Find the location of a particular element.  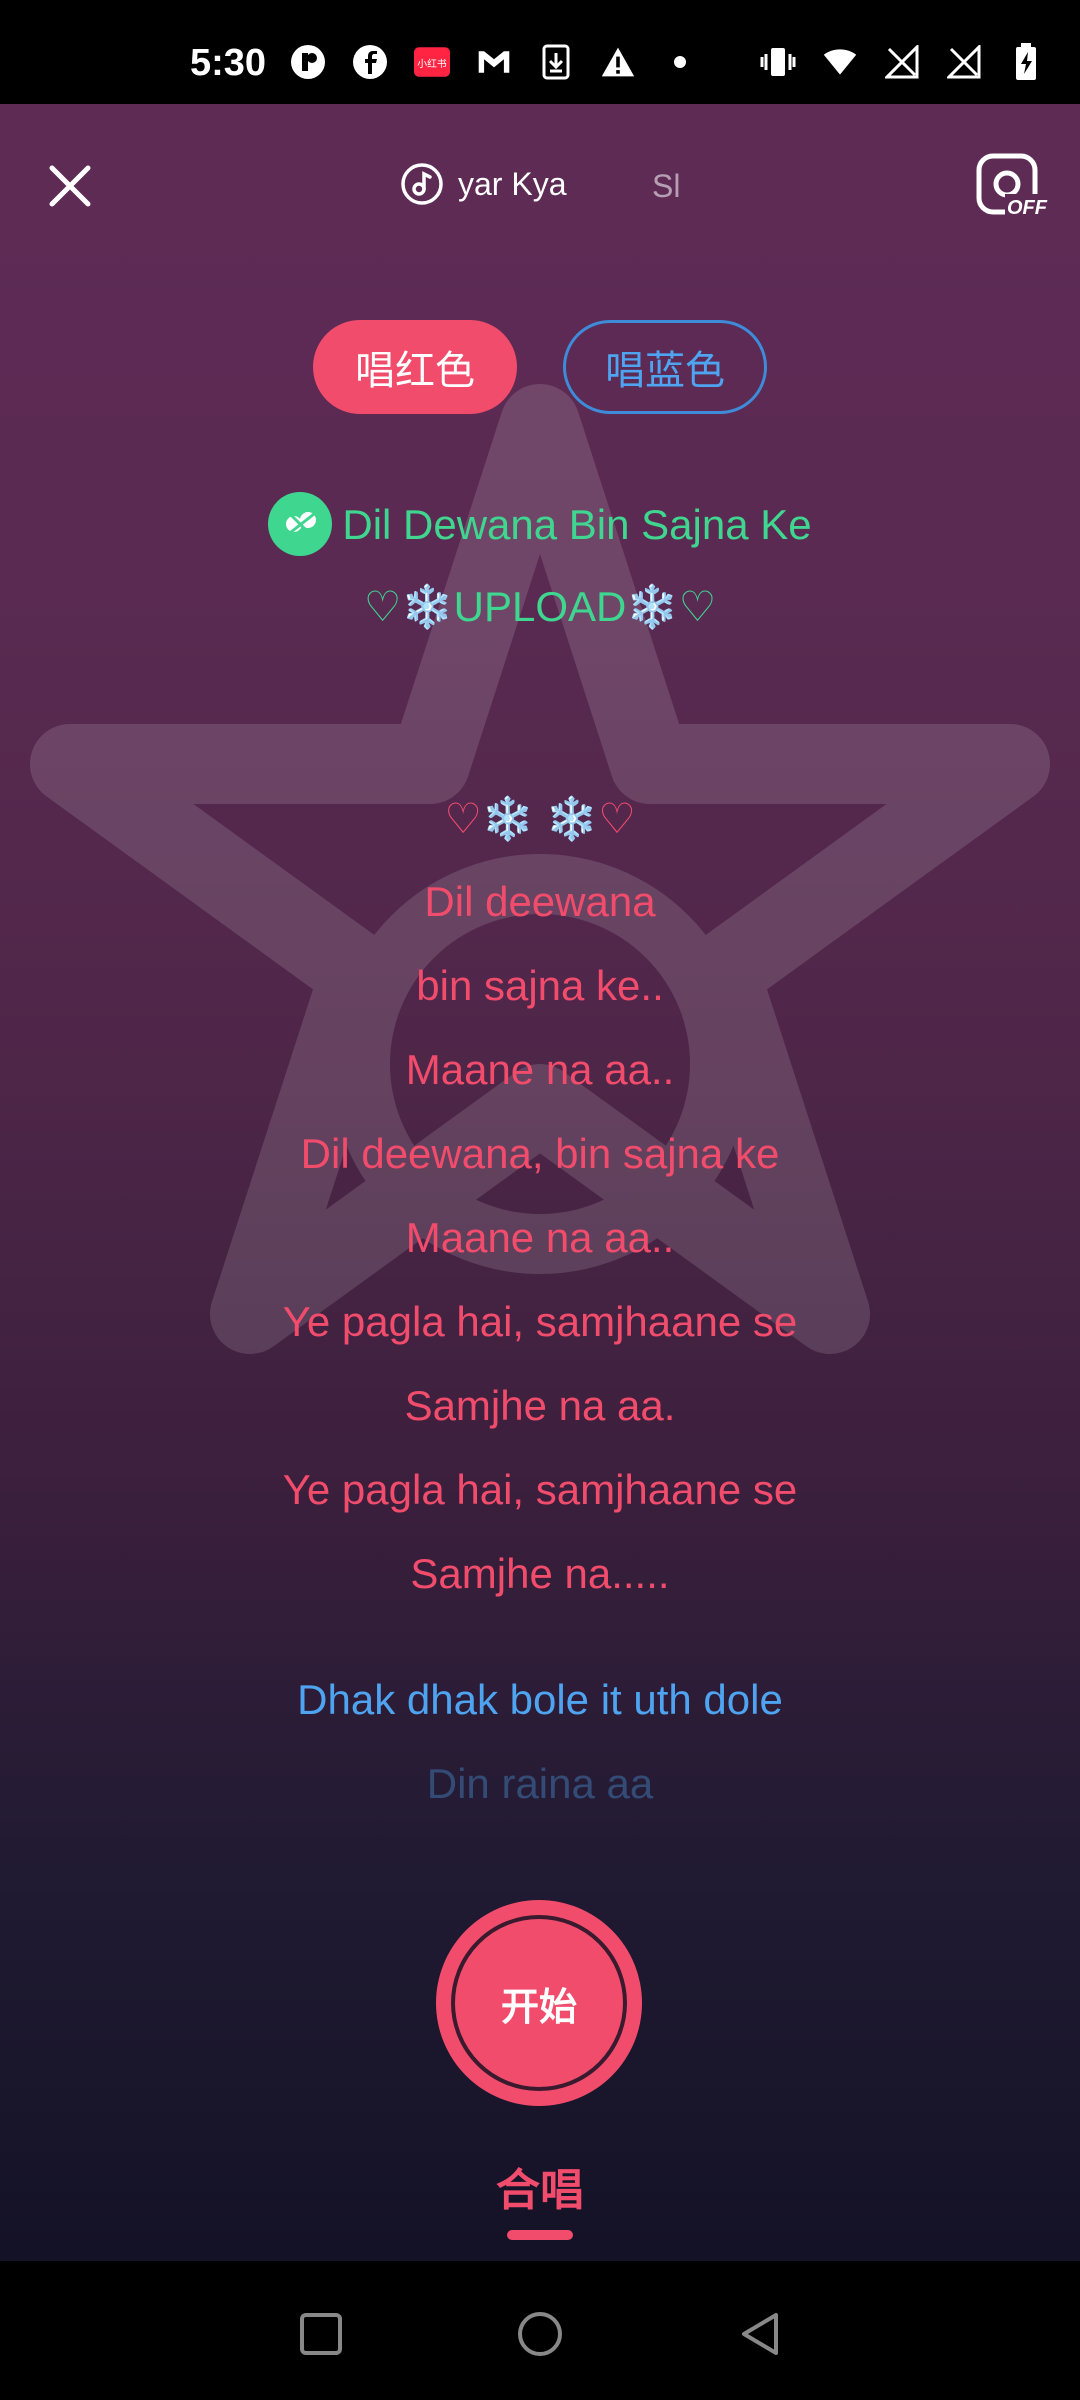

close-button is located at coordinates (70, 186).